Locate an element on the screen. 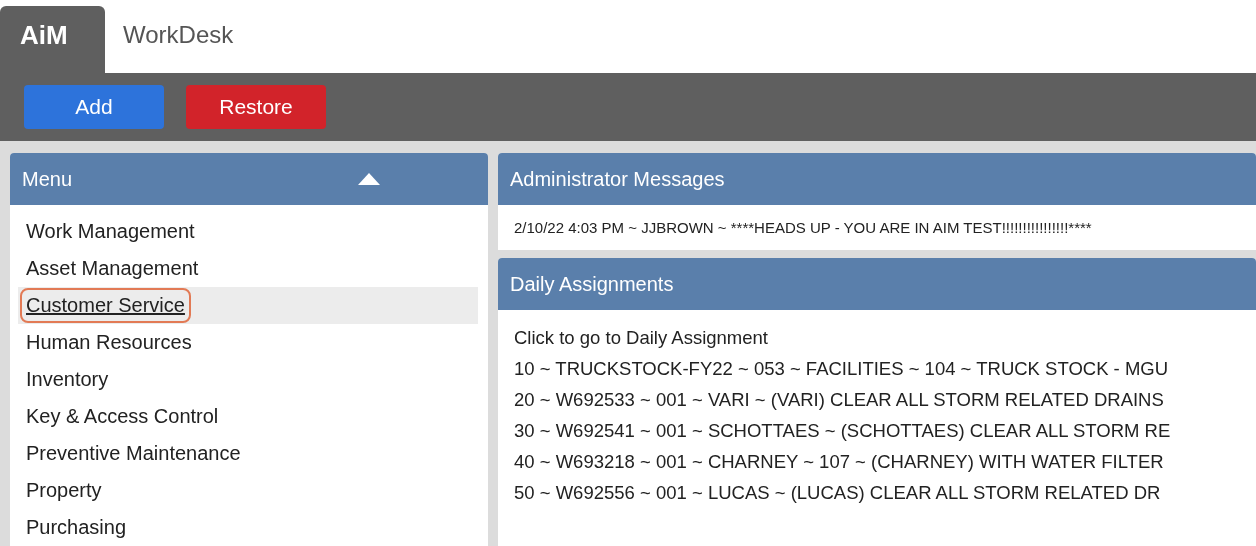  app-title: WorkDesk is located at coordinates (178, 35).